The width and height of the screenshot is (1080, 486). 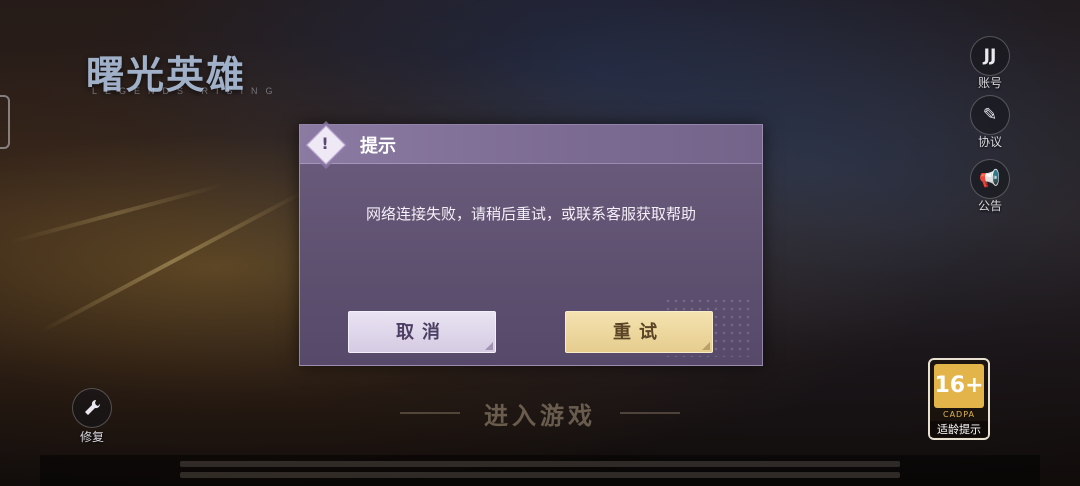 I want to click on retry-button: 重试, so click(x=639, y=332).